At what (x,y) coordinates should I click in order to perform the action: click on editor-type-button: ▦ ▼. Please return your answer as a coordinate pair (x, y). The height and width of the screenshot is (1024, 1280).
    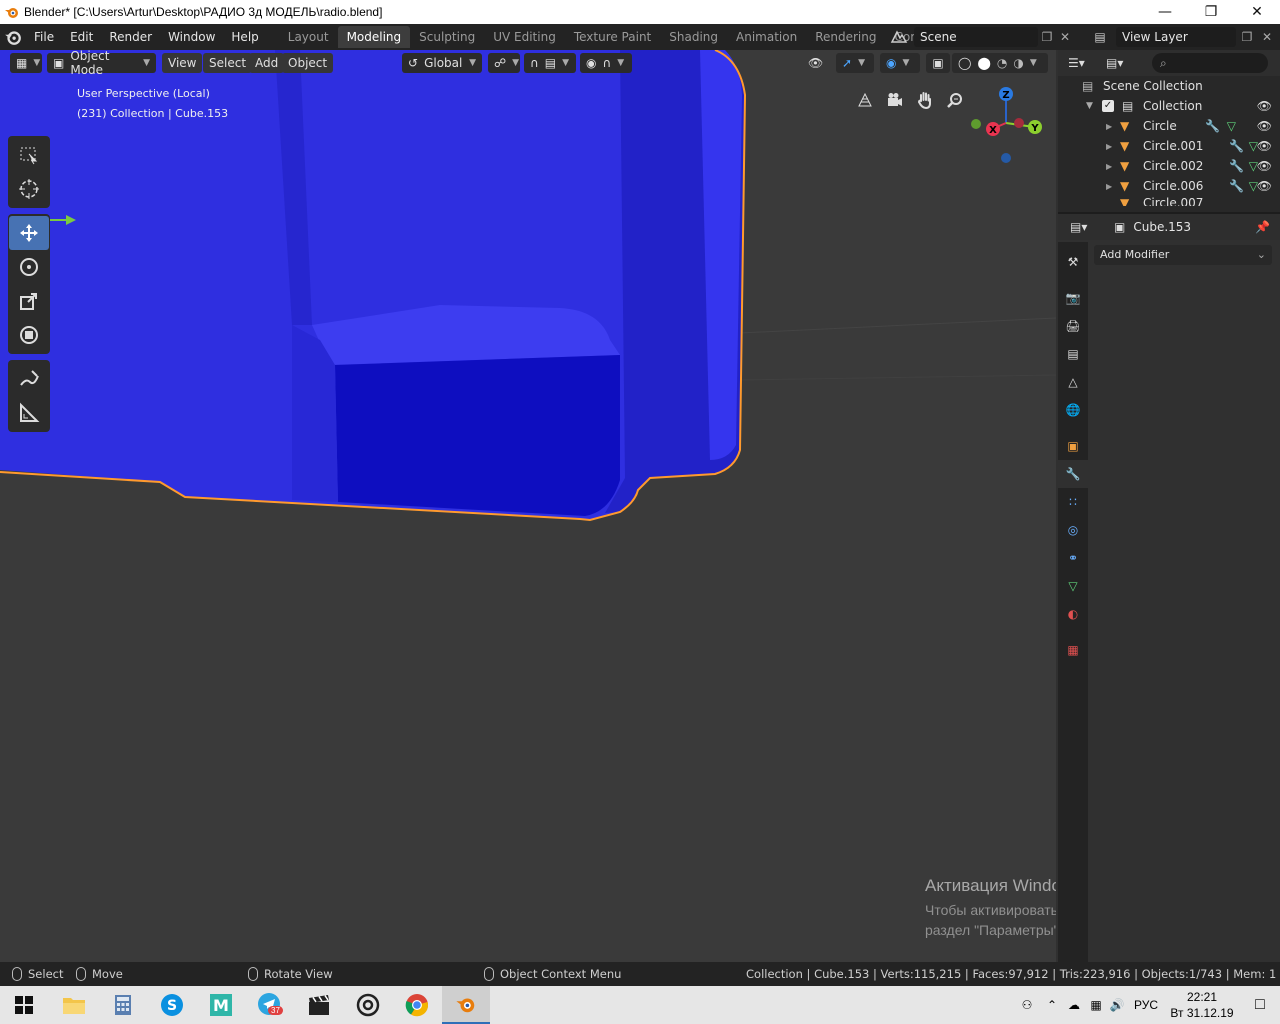
    Looking at the image, I should click on (26, 63).